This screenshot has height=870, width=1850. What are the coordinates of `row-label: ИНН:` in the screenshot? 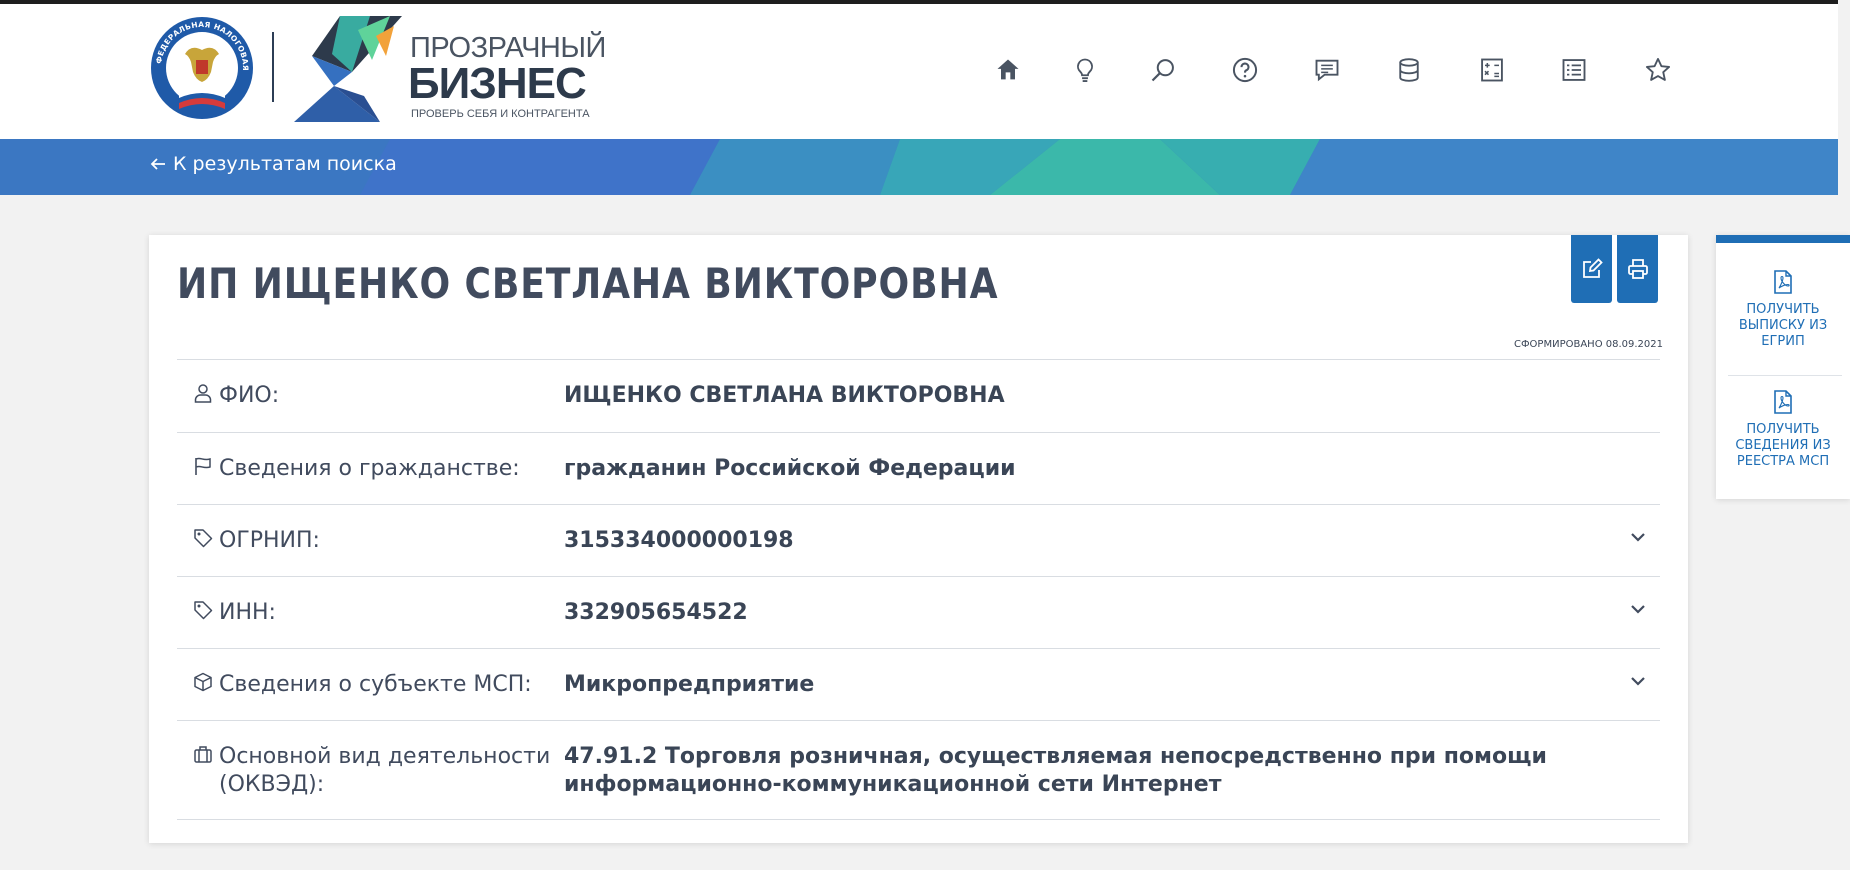 It's located at (370, 612).